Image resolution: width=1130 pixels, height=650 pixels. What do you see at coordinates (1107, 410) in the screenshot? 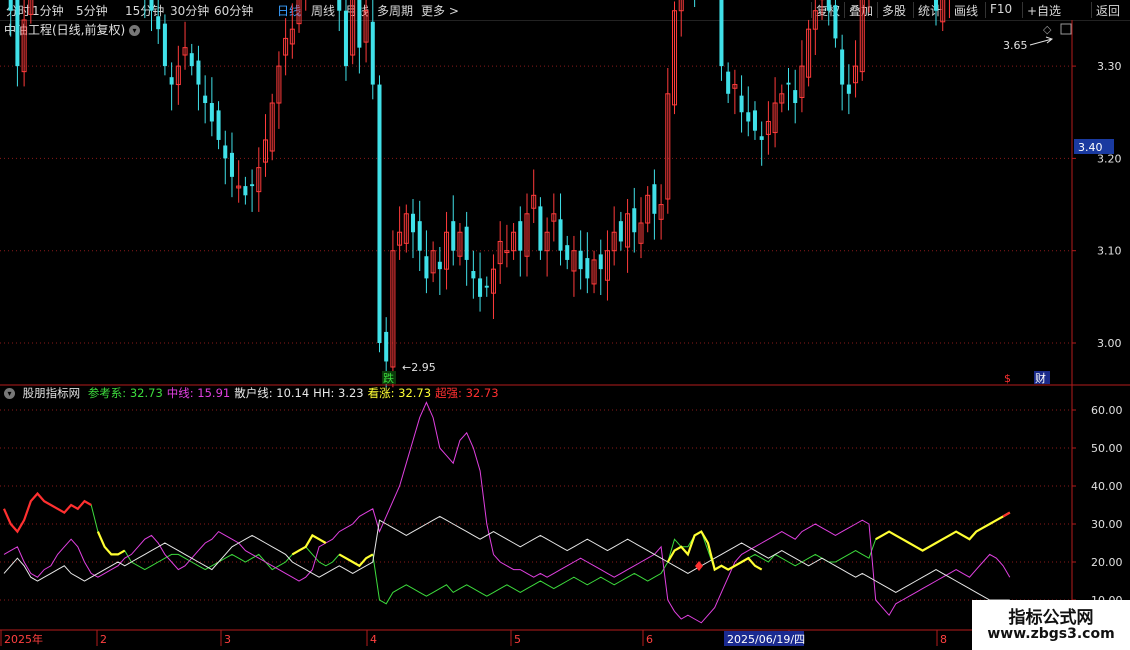
I see `indicator-tick-label: 60.00` at bounding box center [1107, 410].